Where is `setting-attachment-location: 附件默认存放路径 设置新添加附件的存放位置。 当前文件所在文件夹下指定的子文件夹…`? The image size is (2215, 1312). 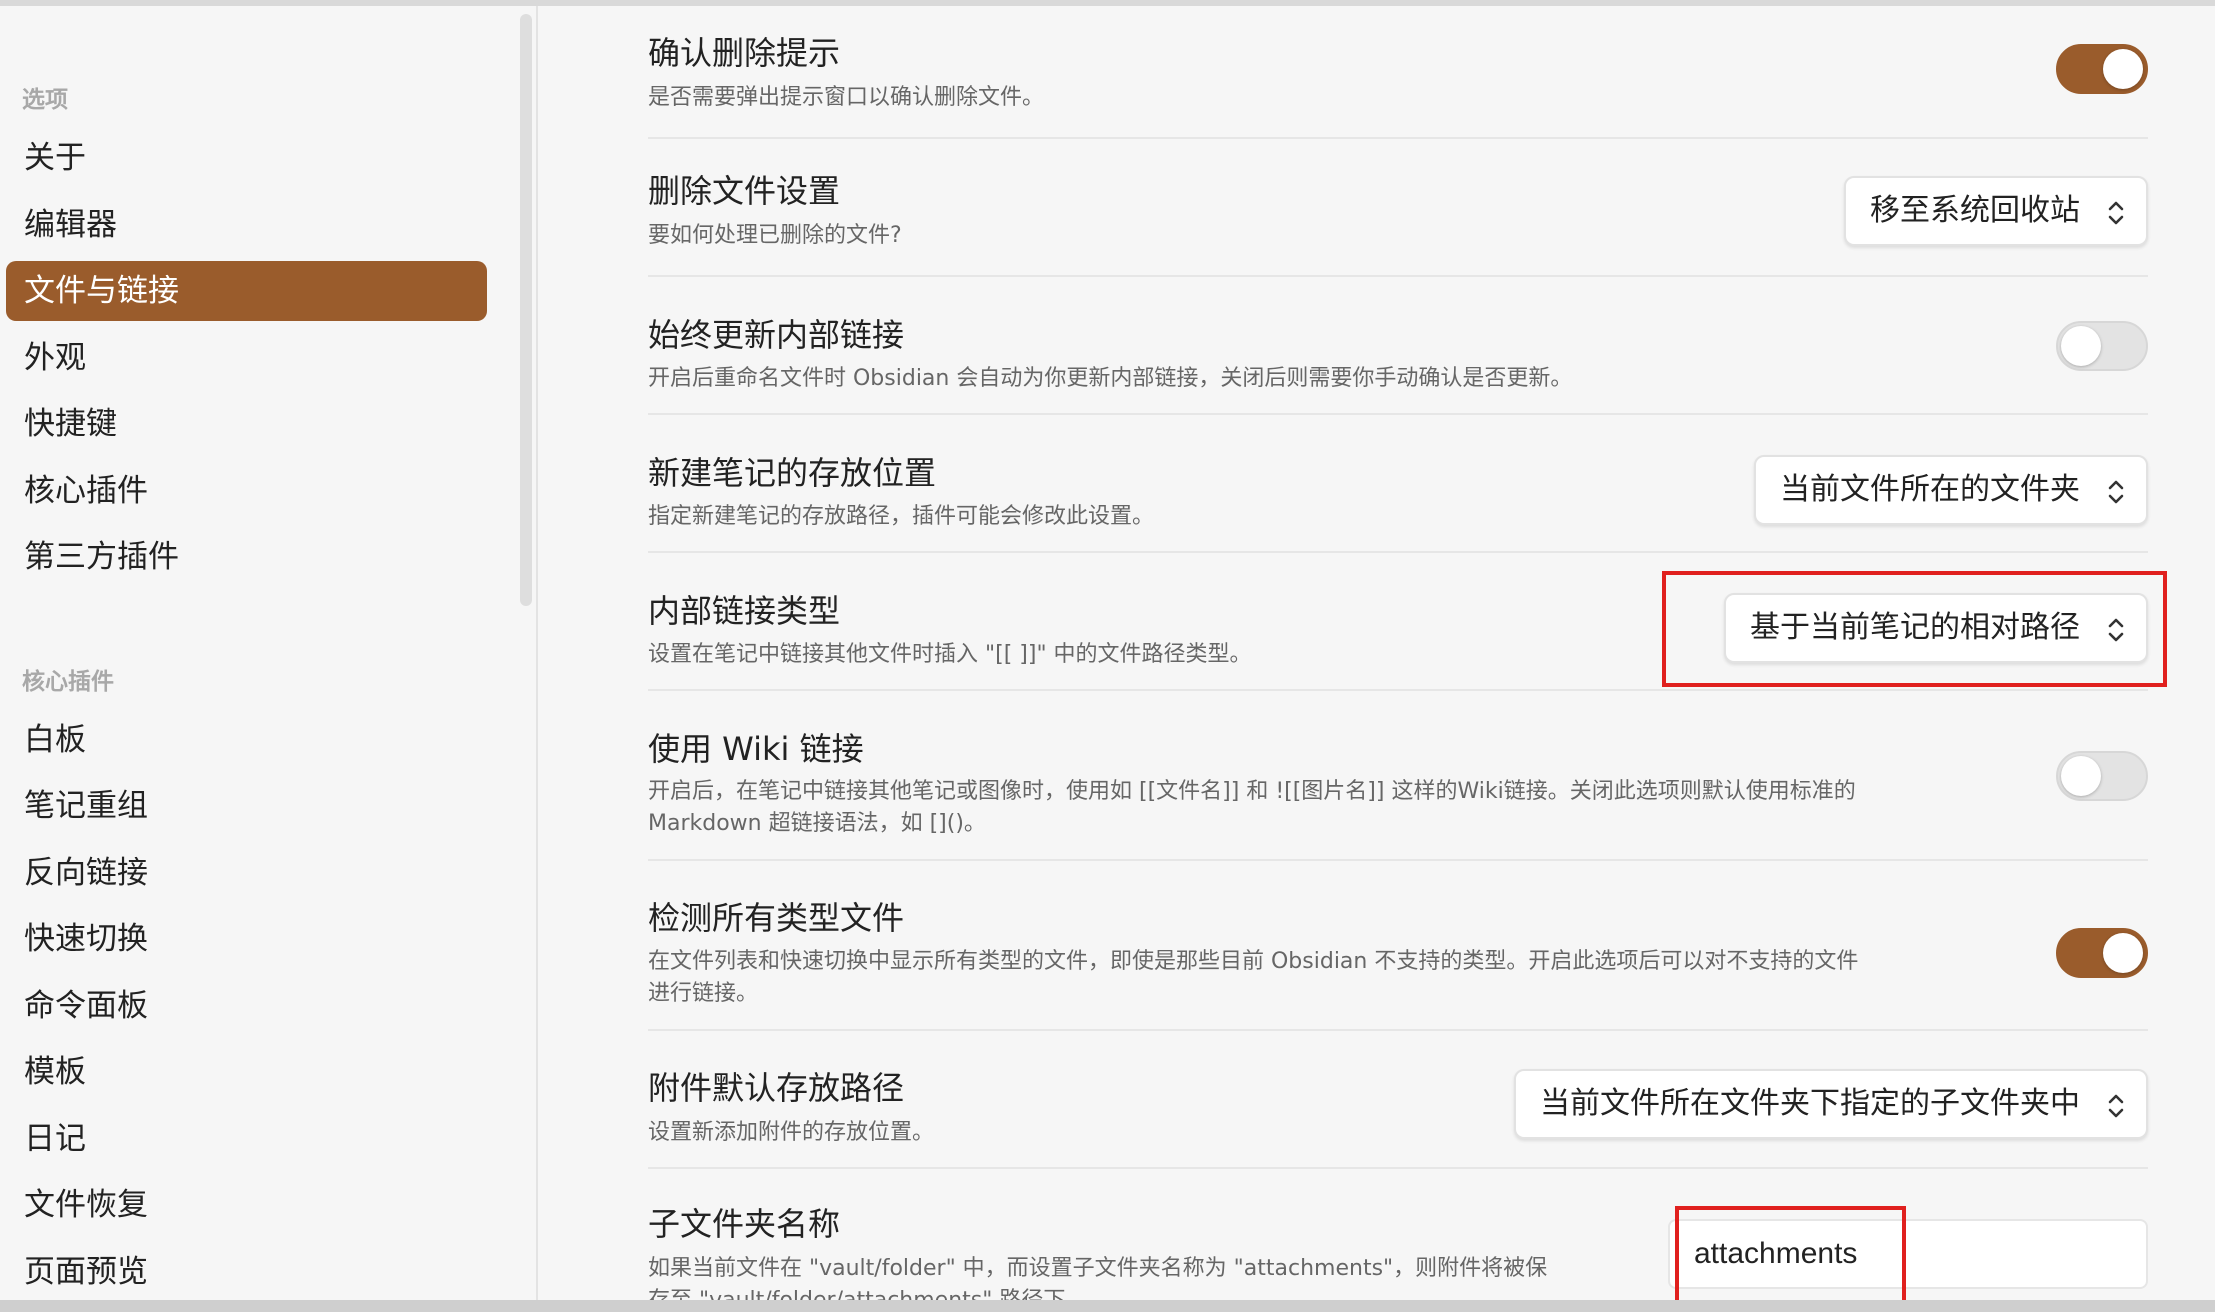
setting-attachment-location: 附件默认存放路径 设置新添加附件的存放位置。 当前文件所在文件夹下指定的子文件夹… is located at coordinates (1398, 1100).